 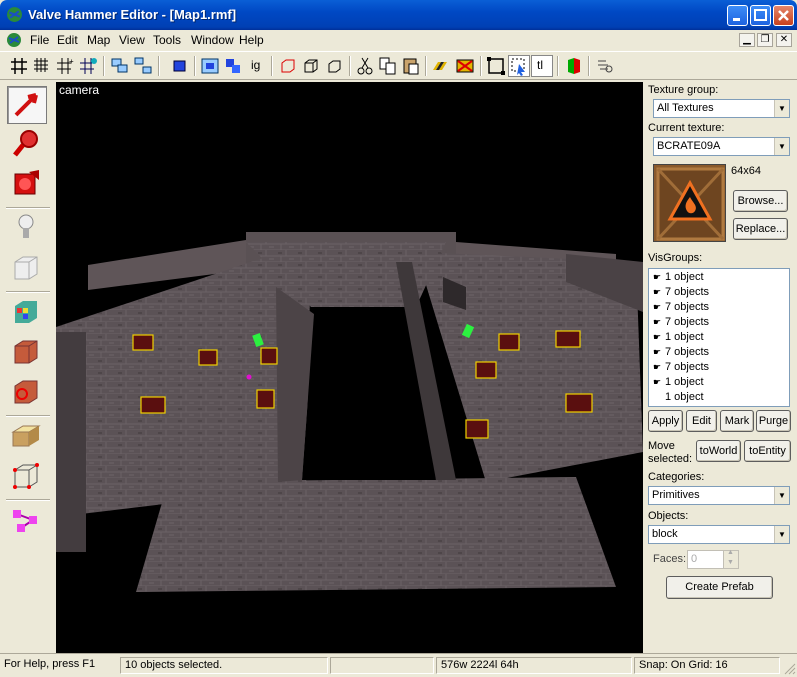 I want to click on select-group-icon, so click(x=518, y=67).